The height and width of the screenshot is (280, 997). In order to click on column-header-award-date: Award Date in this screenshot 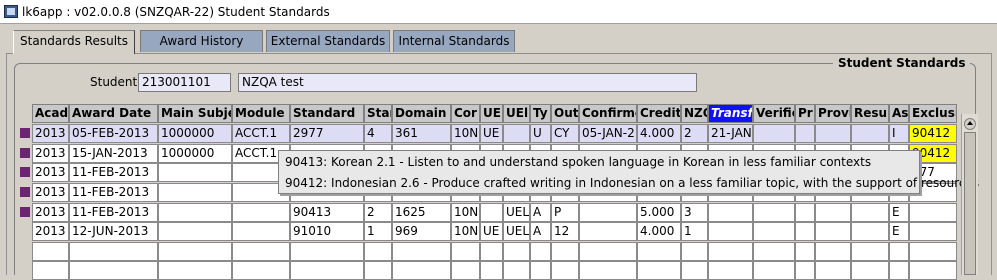, I will do `click(113, 113)`.